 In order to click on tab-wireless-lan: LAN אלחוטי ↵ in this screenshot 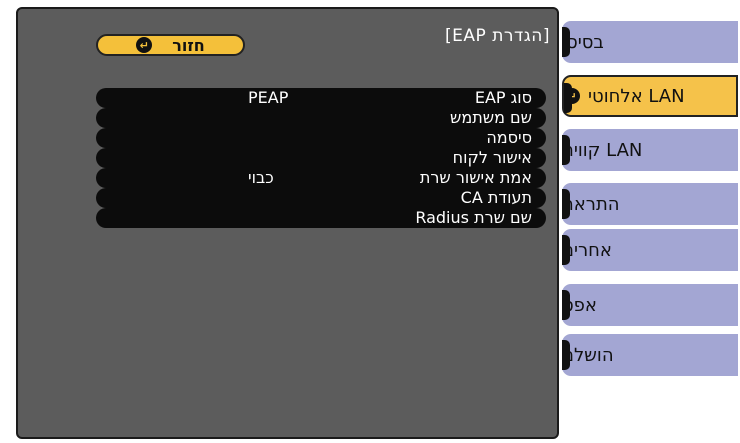, I will do `click(650, 96)`.